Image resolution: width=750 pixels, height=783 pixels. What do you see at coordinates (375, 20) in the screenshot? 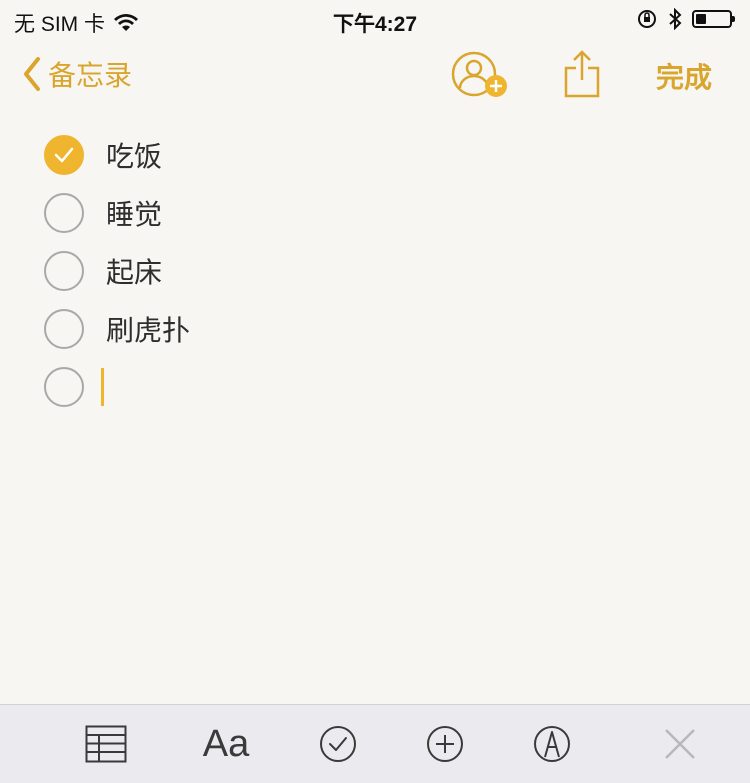
I see `status-bar: 无 SIM 卡 下午4:27` at bounding box center [375, 20].